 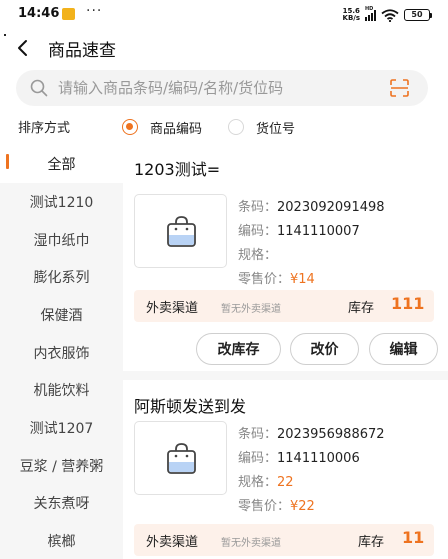 I want to click on sidebar-item: 豆浆 / 营养粥, so click(x=61, y=466).